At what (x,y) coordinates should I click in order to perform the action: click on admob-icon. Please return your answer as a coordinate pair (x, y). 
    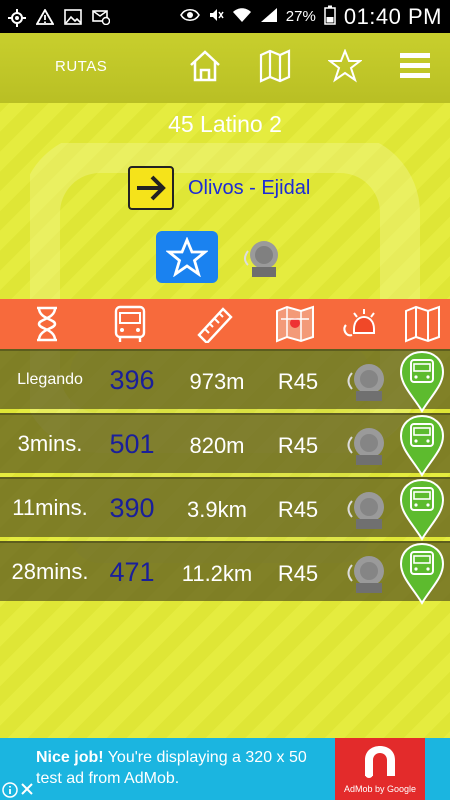
    Looking at the image, I should click on (380, 762).